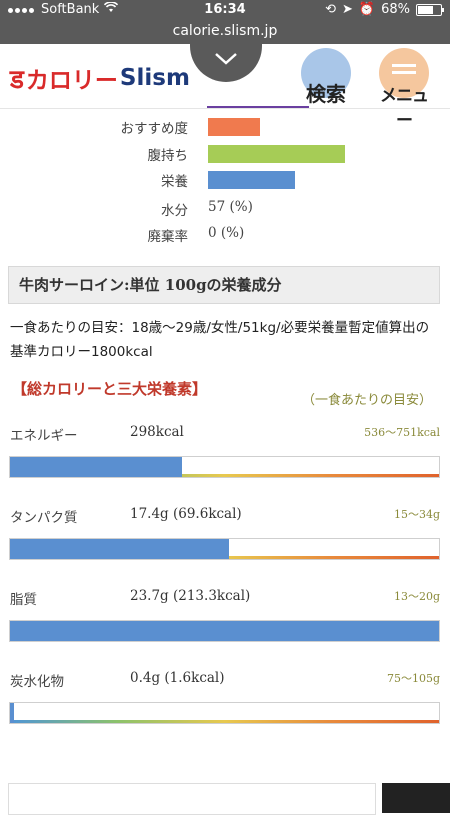 The height and width of the screenshot is (815, 450). I want to click on logo-kana: カロリー, so click(71, 81).